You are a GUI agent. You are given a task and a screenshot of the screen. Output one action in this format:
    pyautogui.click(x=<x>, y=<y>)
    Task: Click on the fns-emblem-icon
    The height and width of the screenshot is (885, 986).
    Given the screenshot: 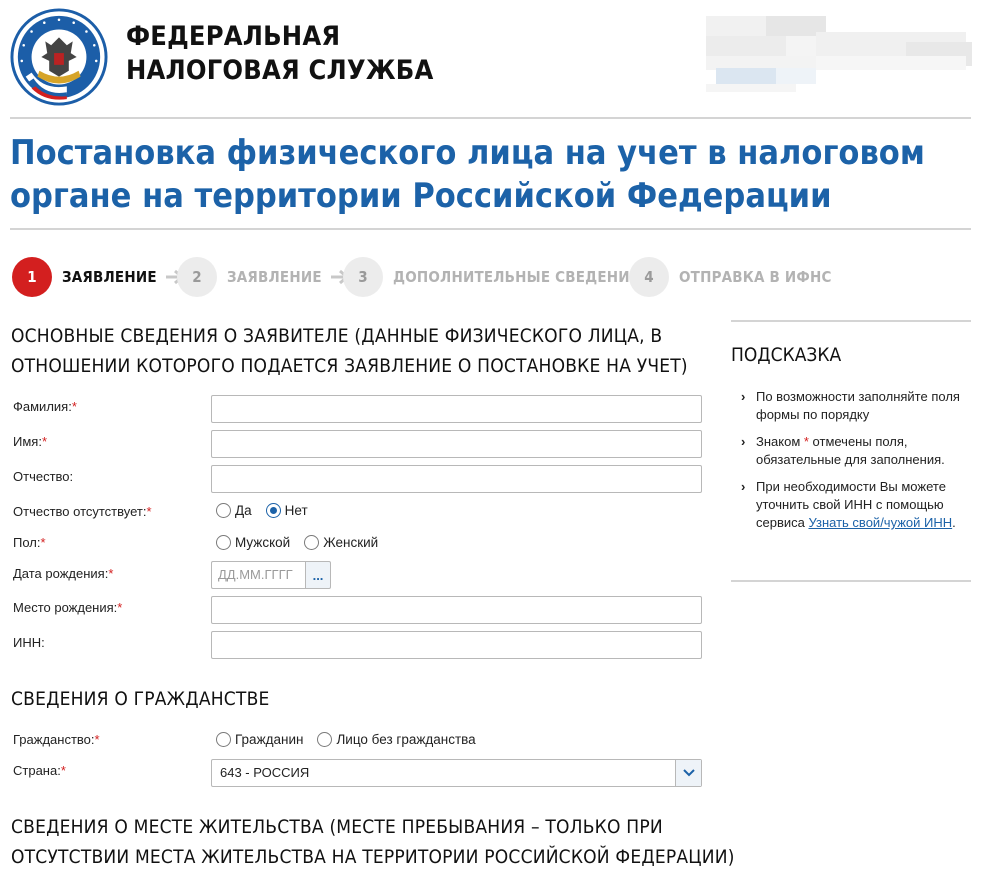 What is the action you would take?
    pyautogui.click(x=59, y=57)
    